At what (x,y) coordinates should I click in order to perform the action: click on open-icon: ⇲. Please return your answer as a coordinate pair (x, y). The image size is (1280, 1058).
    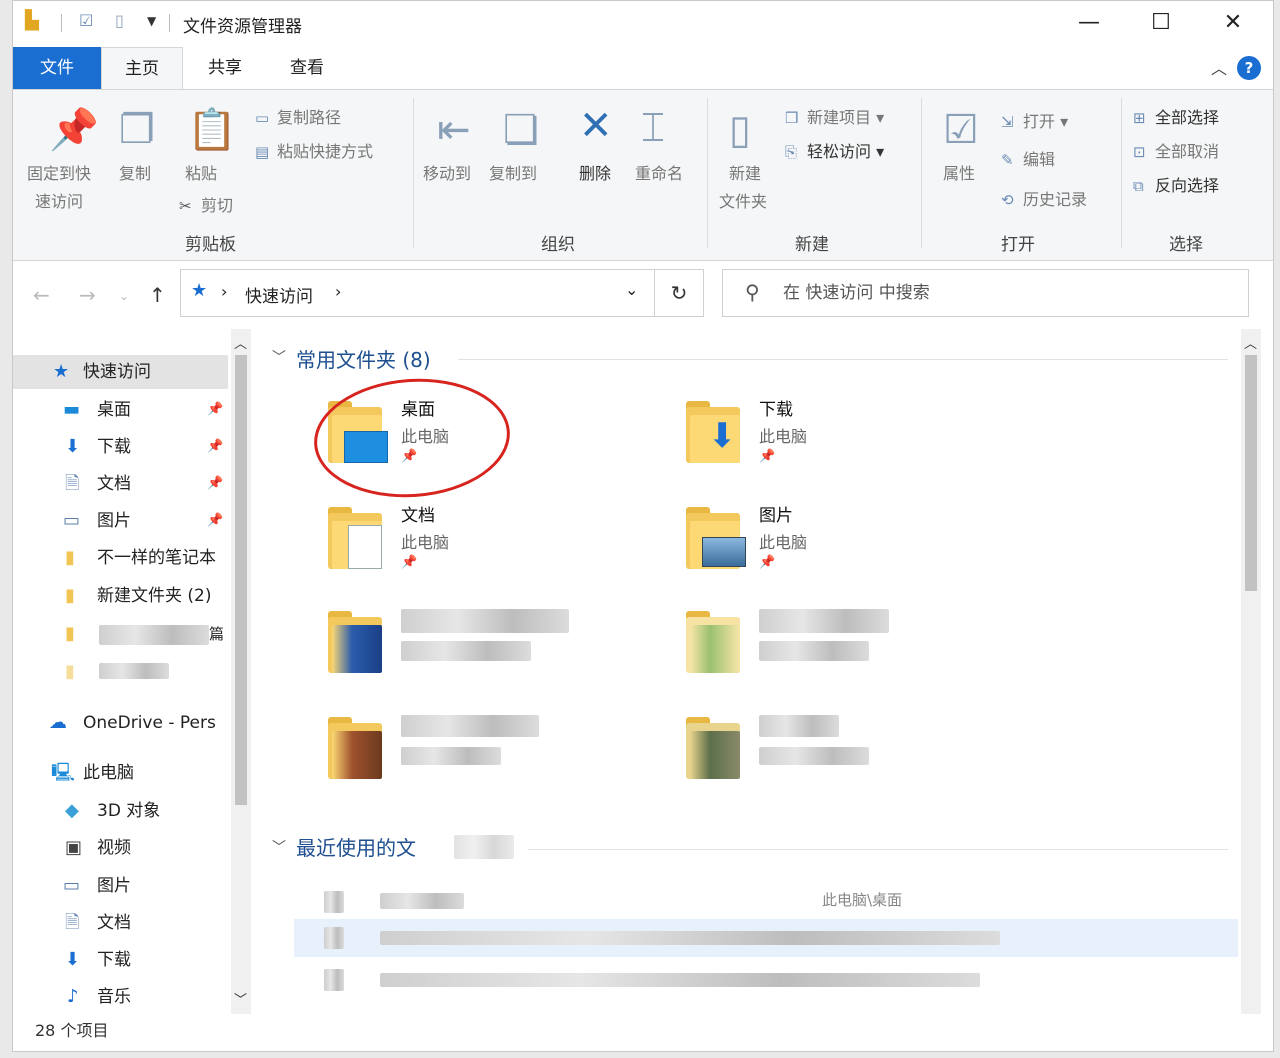
    Looking at the image, I should click on (1007, 122).